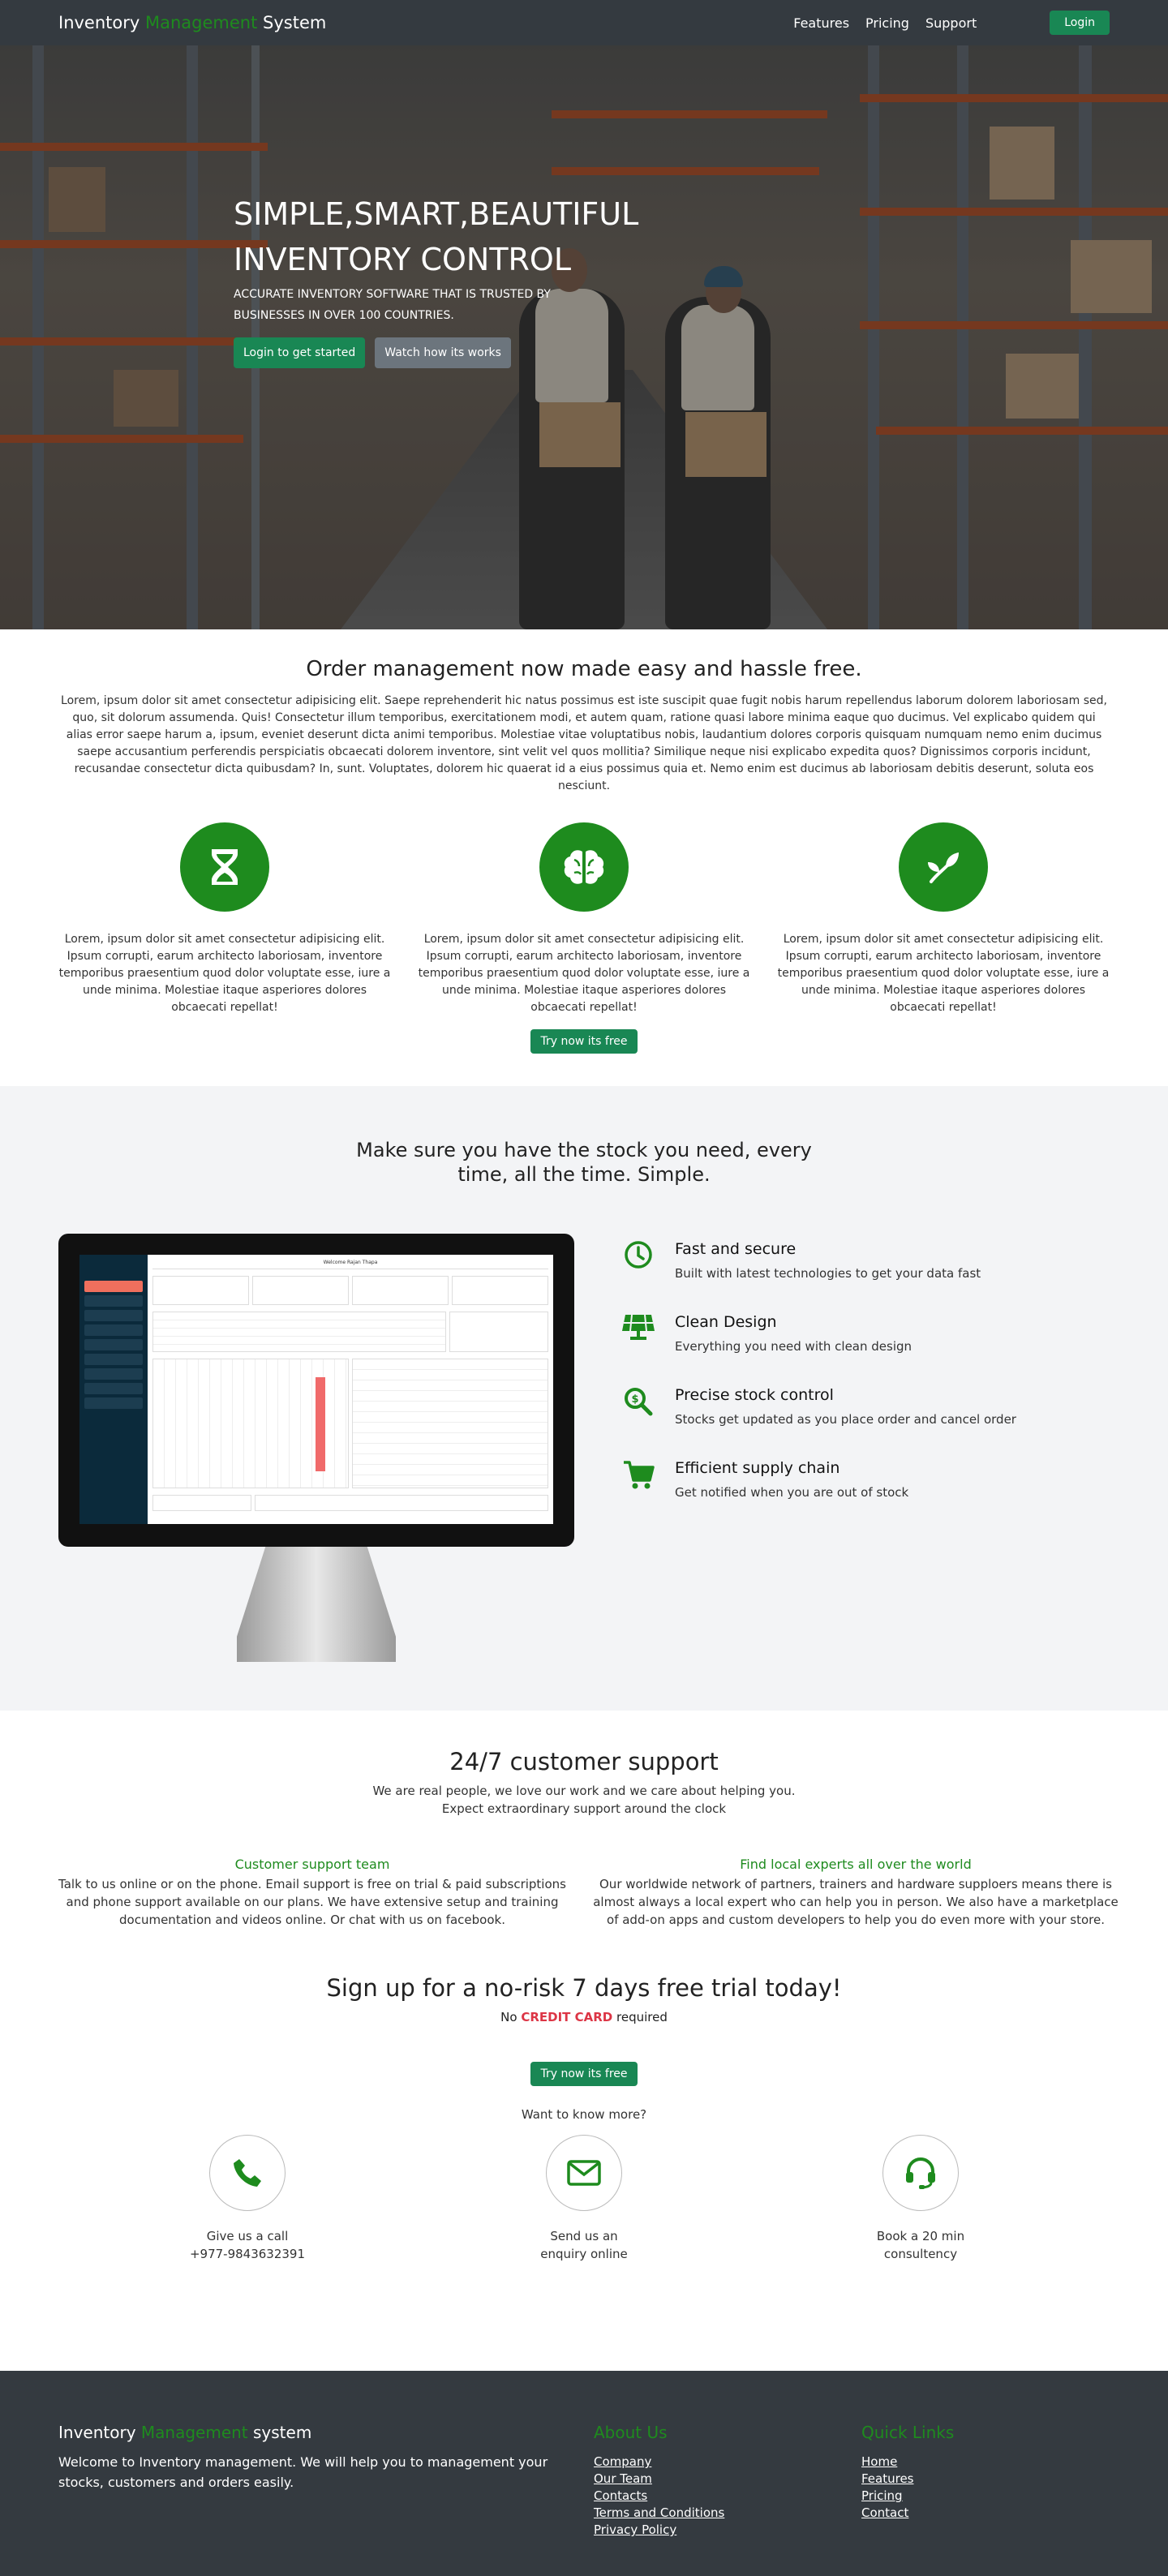 The image size is (1168, 2576). What do you see at coordinates (727, 2496) in the screenshot?
I see `footer-link-contacts: Contacts` at bounding box center [727, 2496].